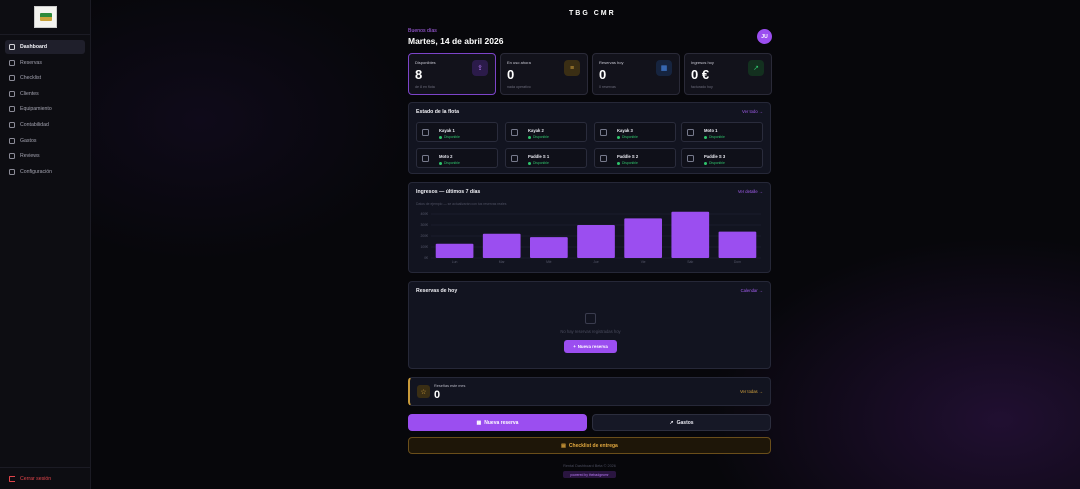 This screenshot has height=489, width=1080. What do you see at coordinates (589, 391) in the screenshot?
I see `reviews-card: ☆ Reseñas este mes 0 Ver todas →` at bounding box center [589, 391].